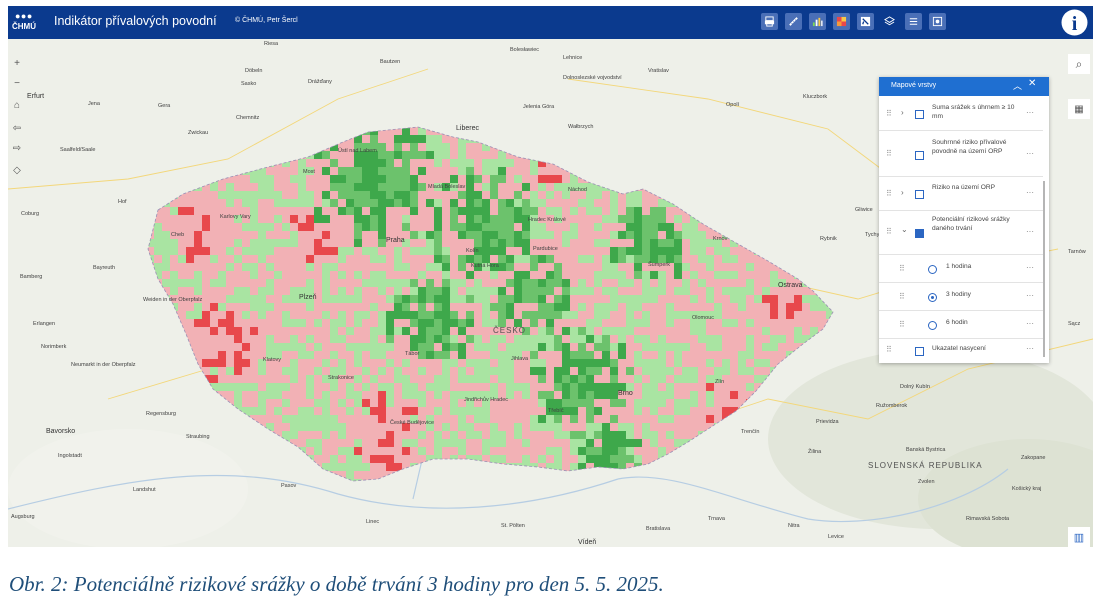  Describe the element at coordinates (769, 21) in the screenshot. I see `print-button` at that location.